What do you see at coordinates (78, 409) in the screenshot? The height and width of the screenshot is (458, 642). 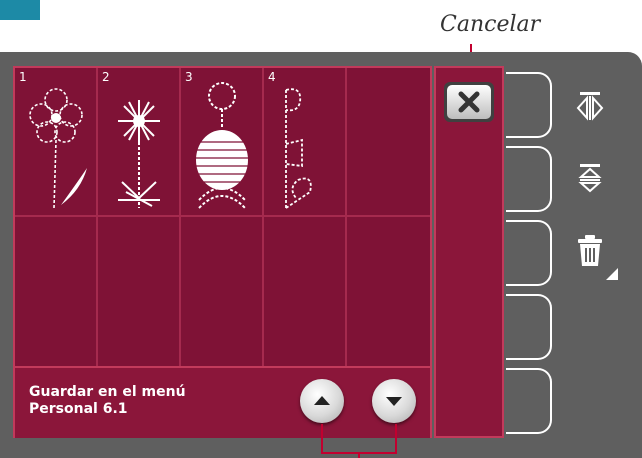 I see `save-menu-line2: Personal 6.1` at bounding box center [78, 409].